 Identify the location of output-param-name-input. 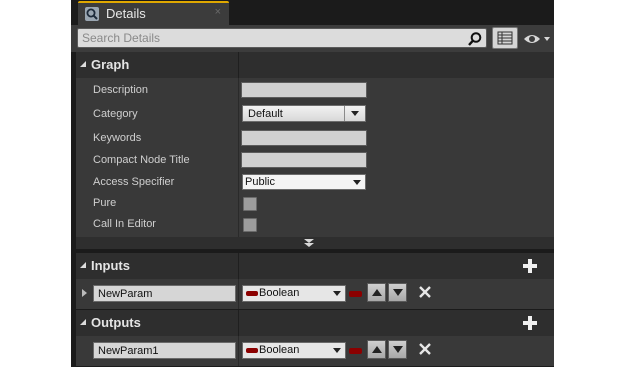
(164, 350).